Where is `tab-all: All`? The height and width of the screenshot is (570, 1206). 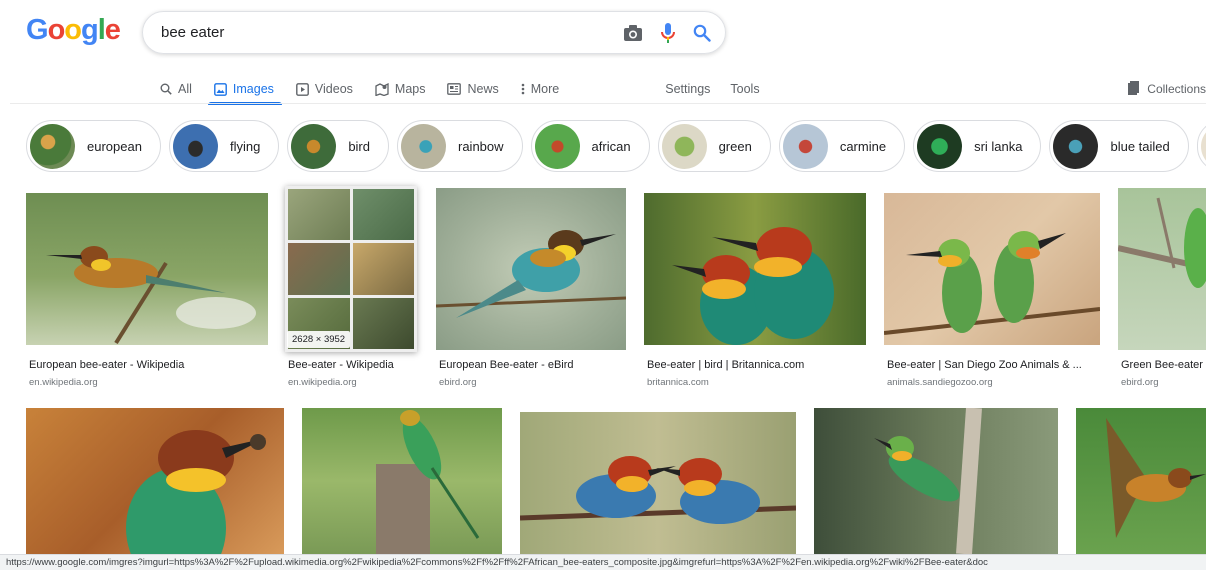
tab-all: All is located at coordinates (176, 89).